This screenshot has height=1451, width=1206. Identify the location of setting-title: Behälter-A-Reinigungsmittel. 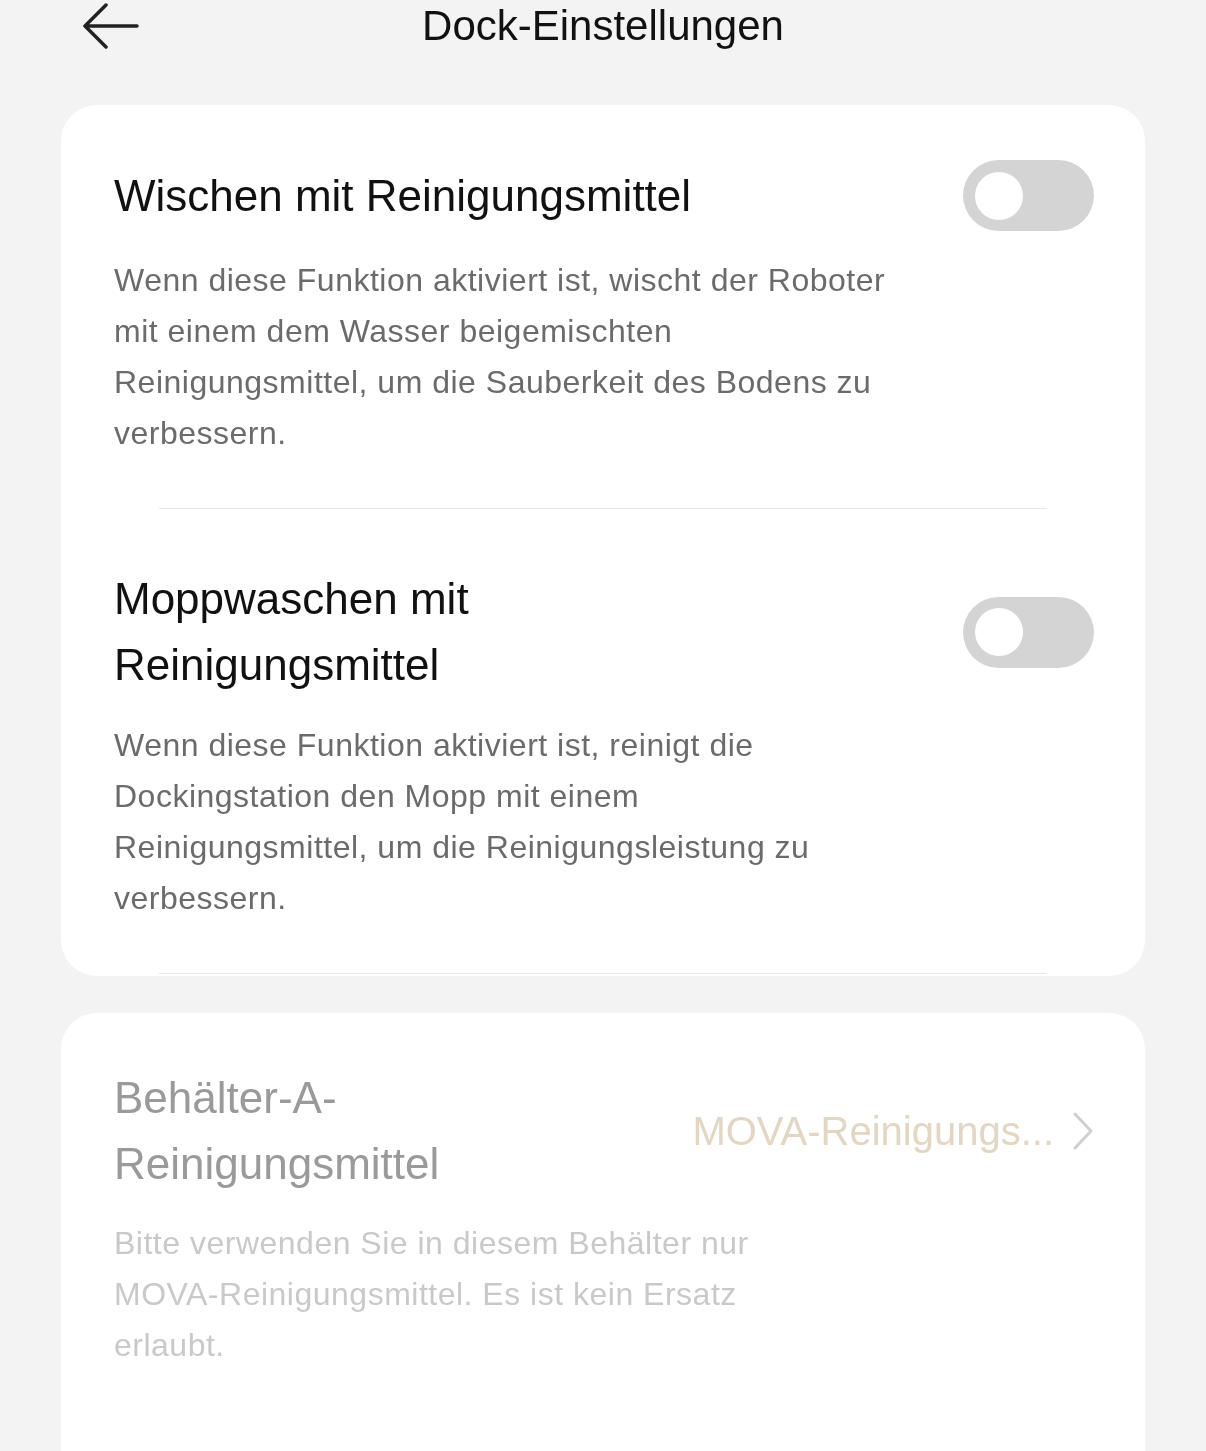
(277, 1131).